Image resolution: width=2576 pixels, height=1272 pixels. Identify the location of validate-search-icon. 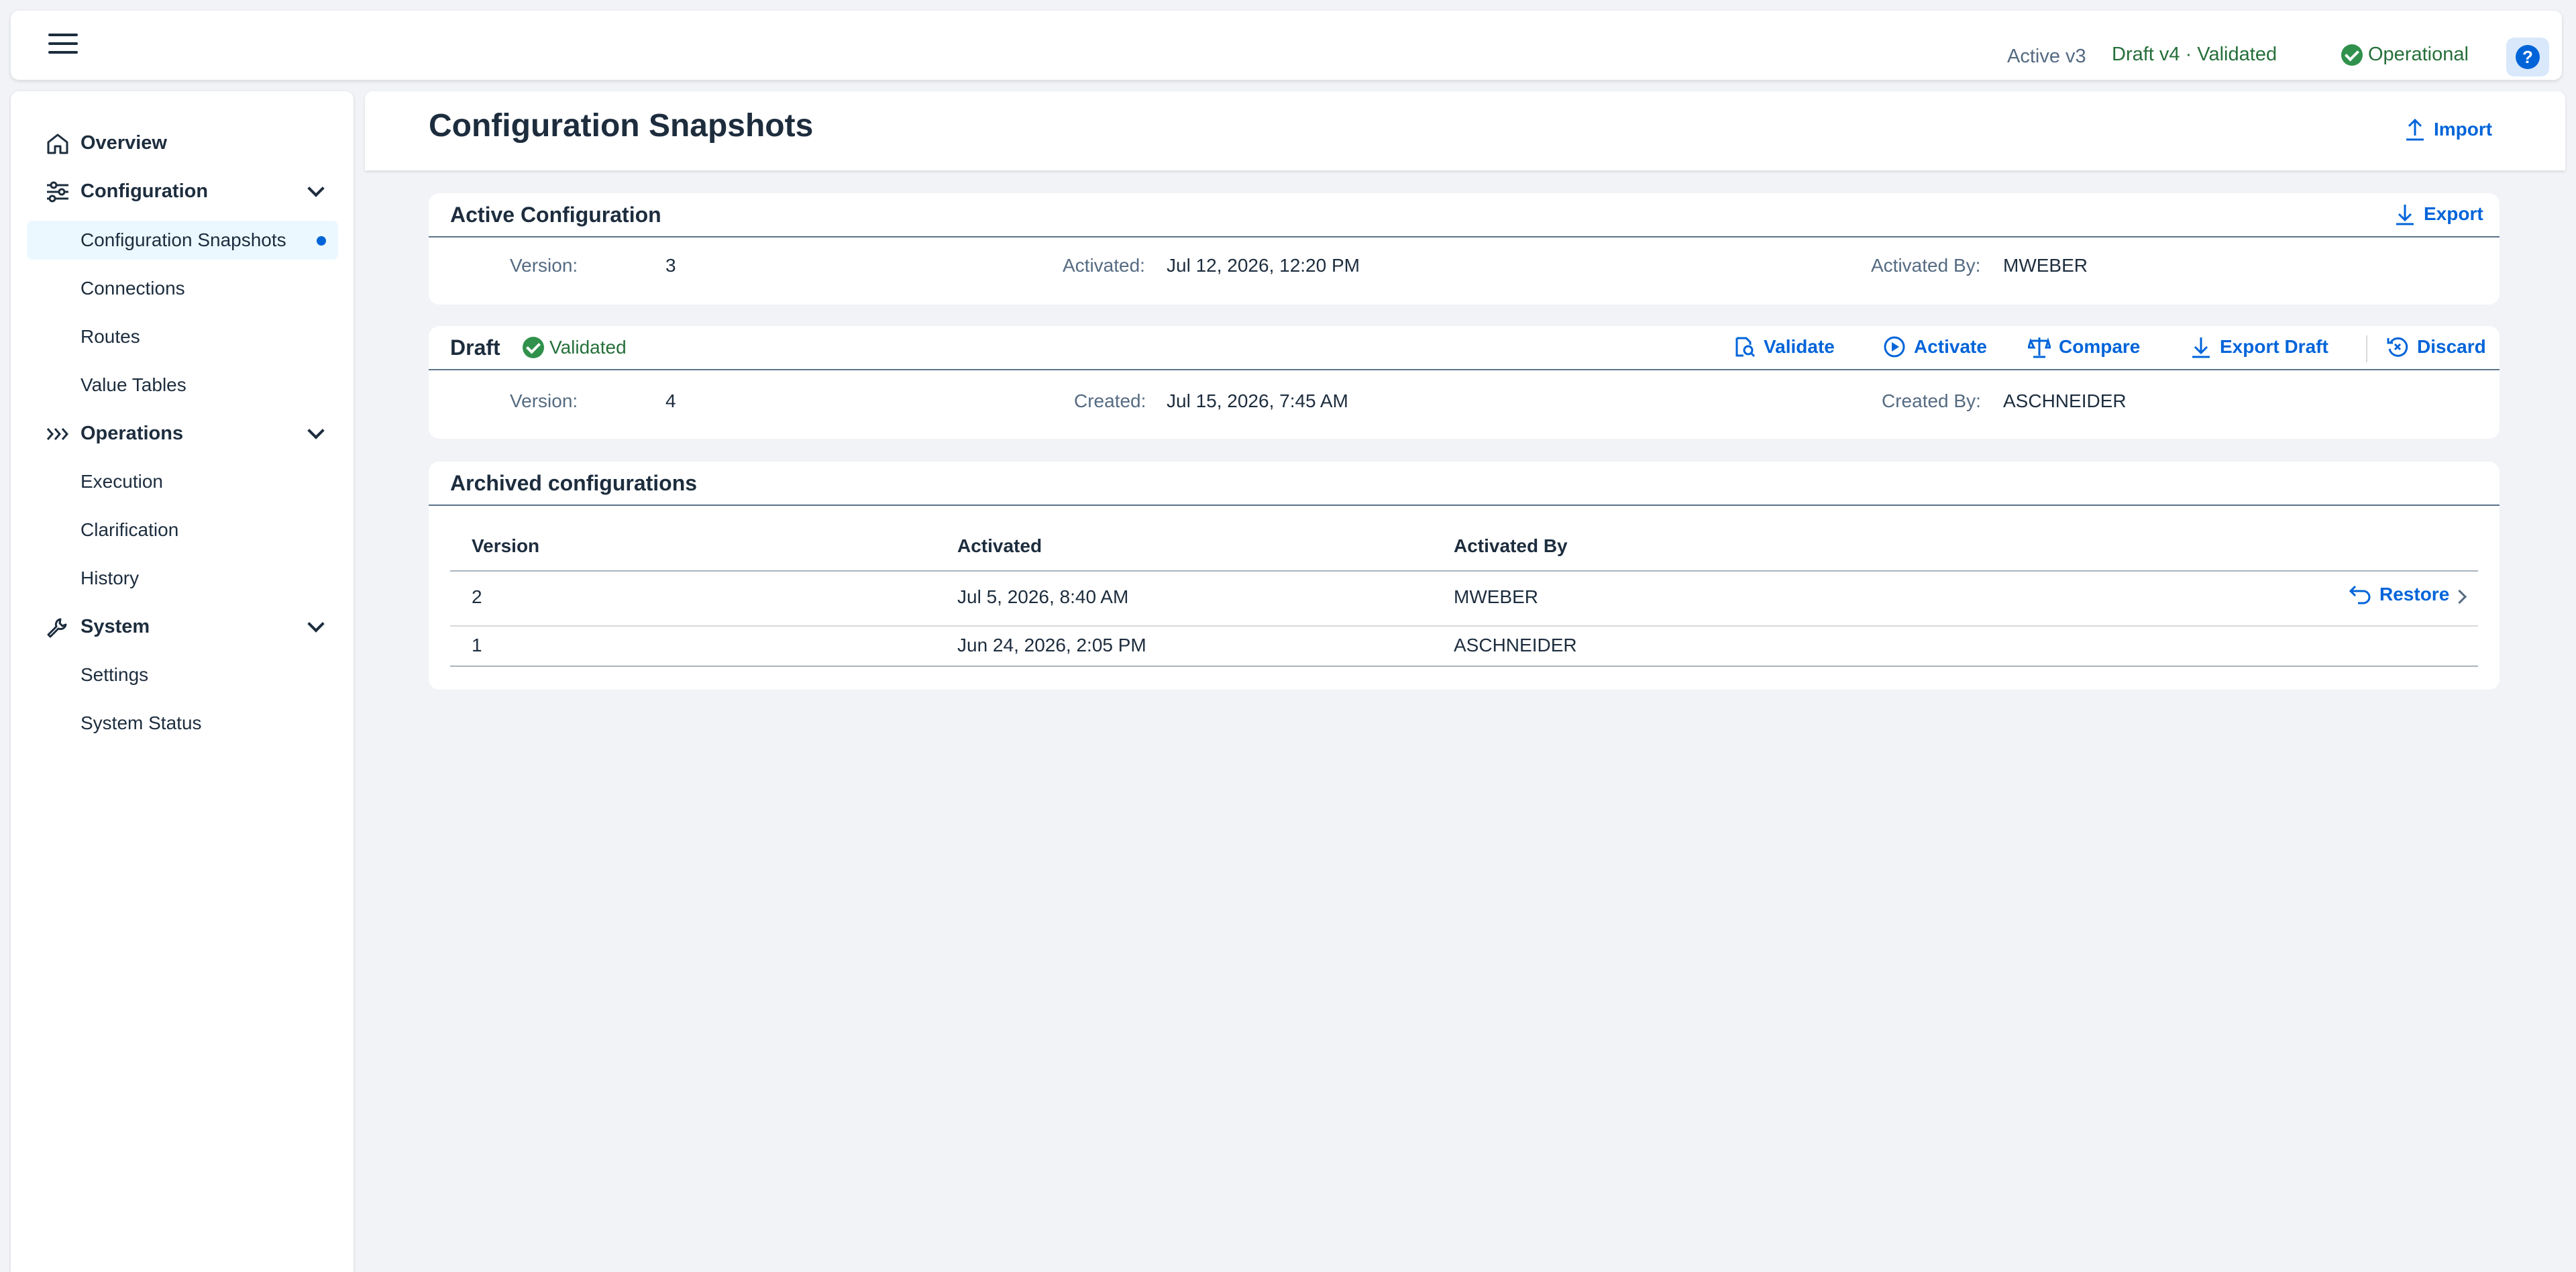
(1745, 347).